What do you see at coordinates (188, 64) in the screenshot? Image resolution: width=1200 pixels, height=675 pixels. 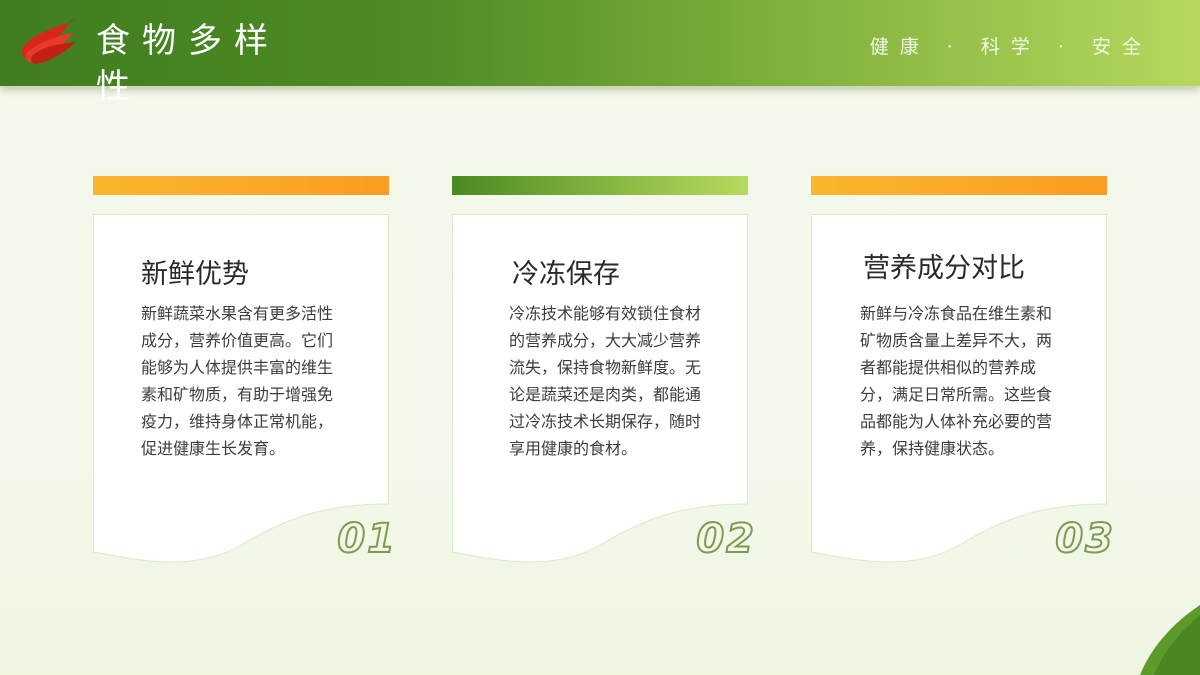 I see `page-title: 食物多样性` at bounding box center [188, 64].